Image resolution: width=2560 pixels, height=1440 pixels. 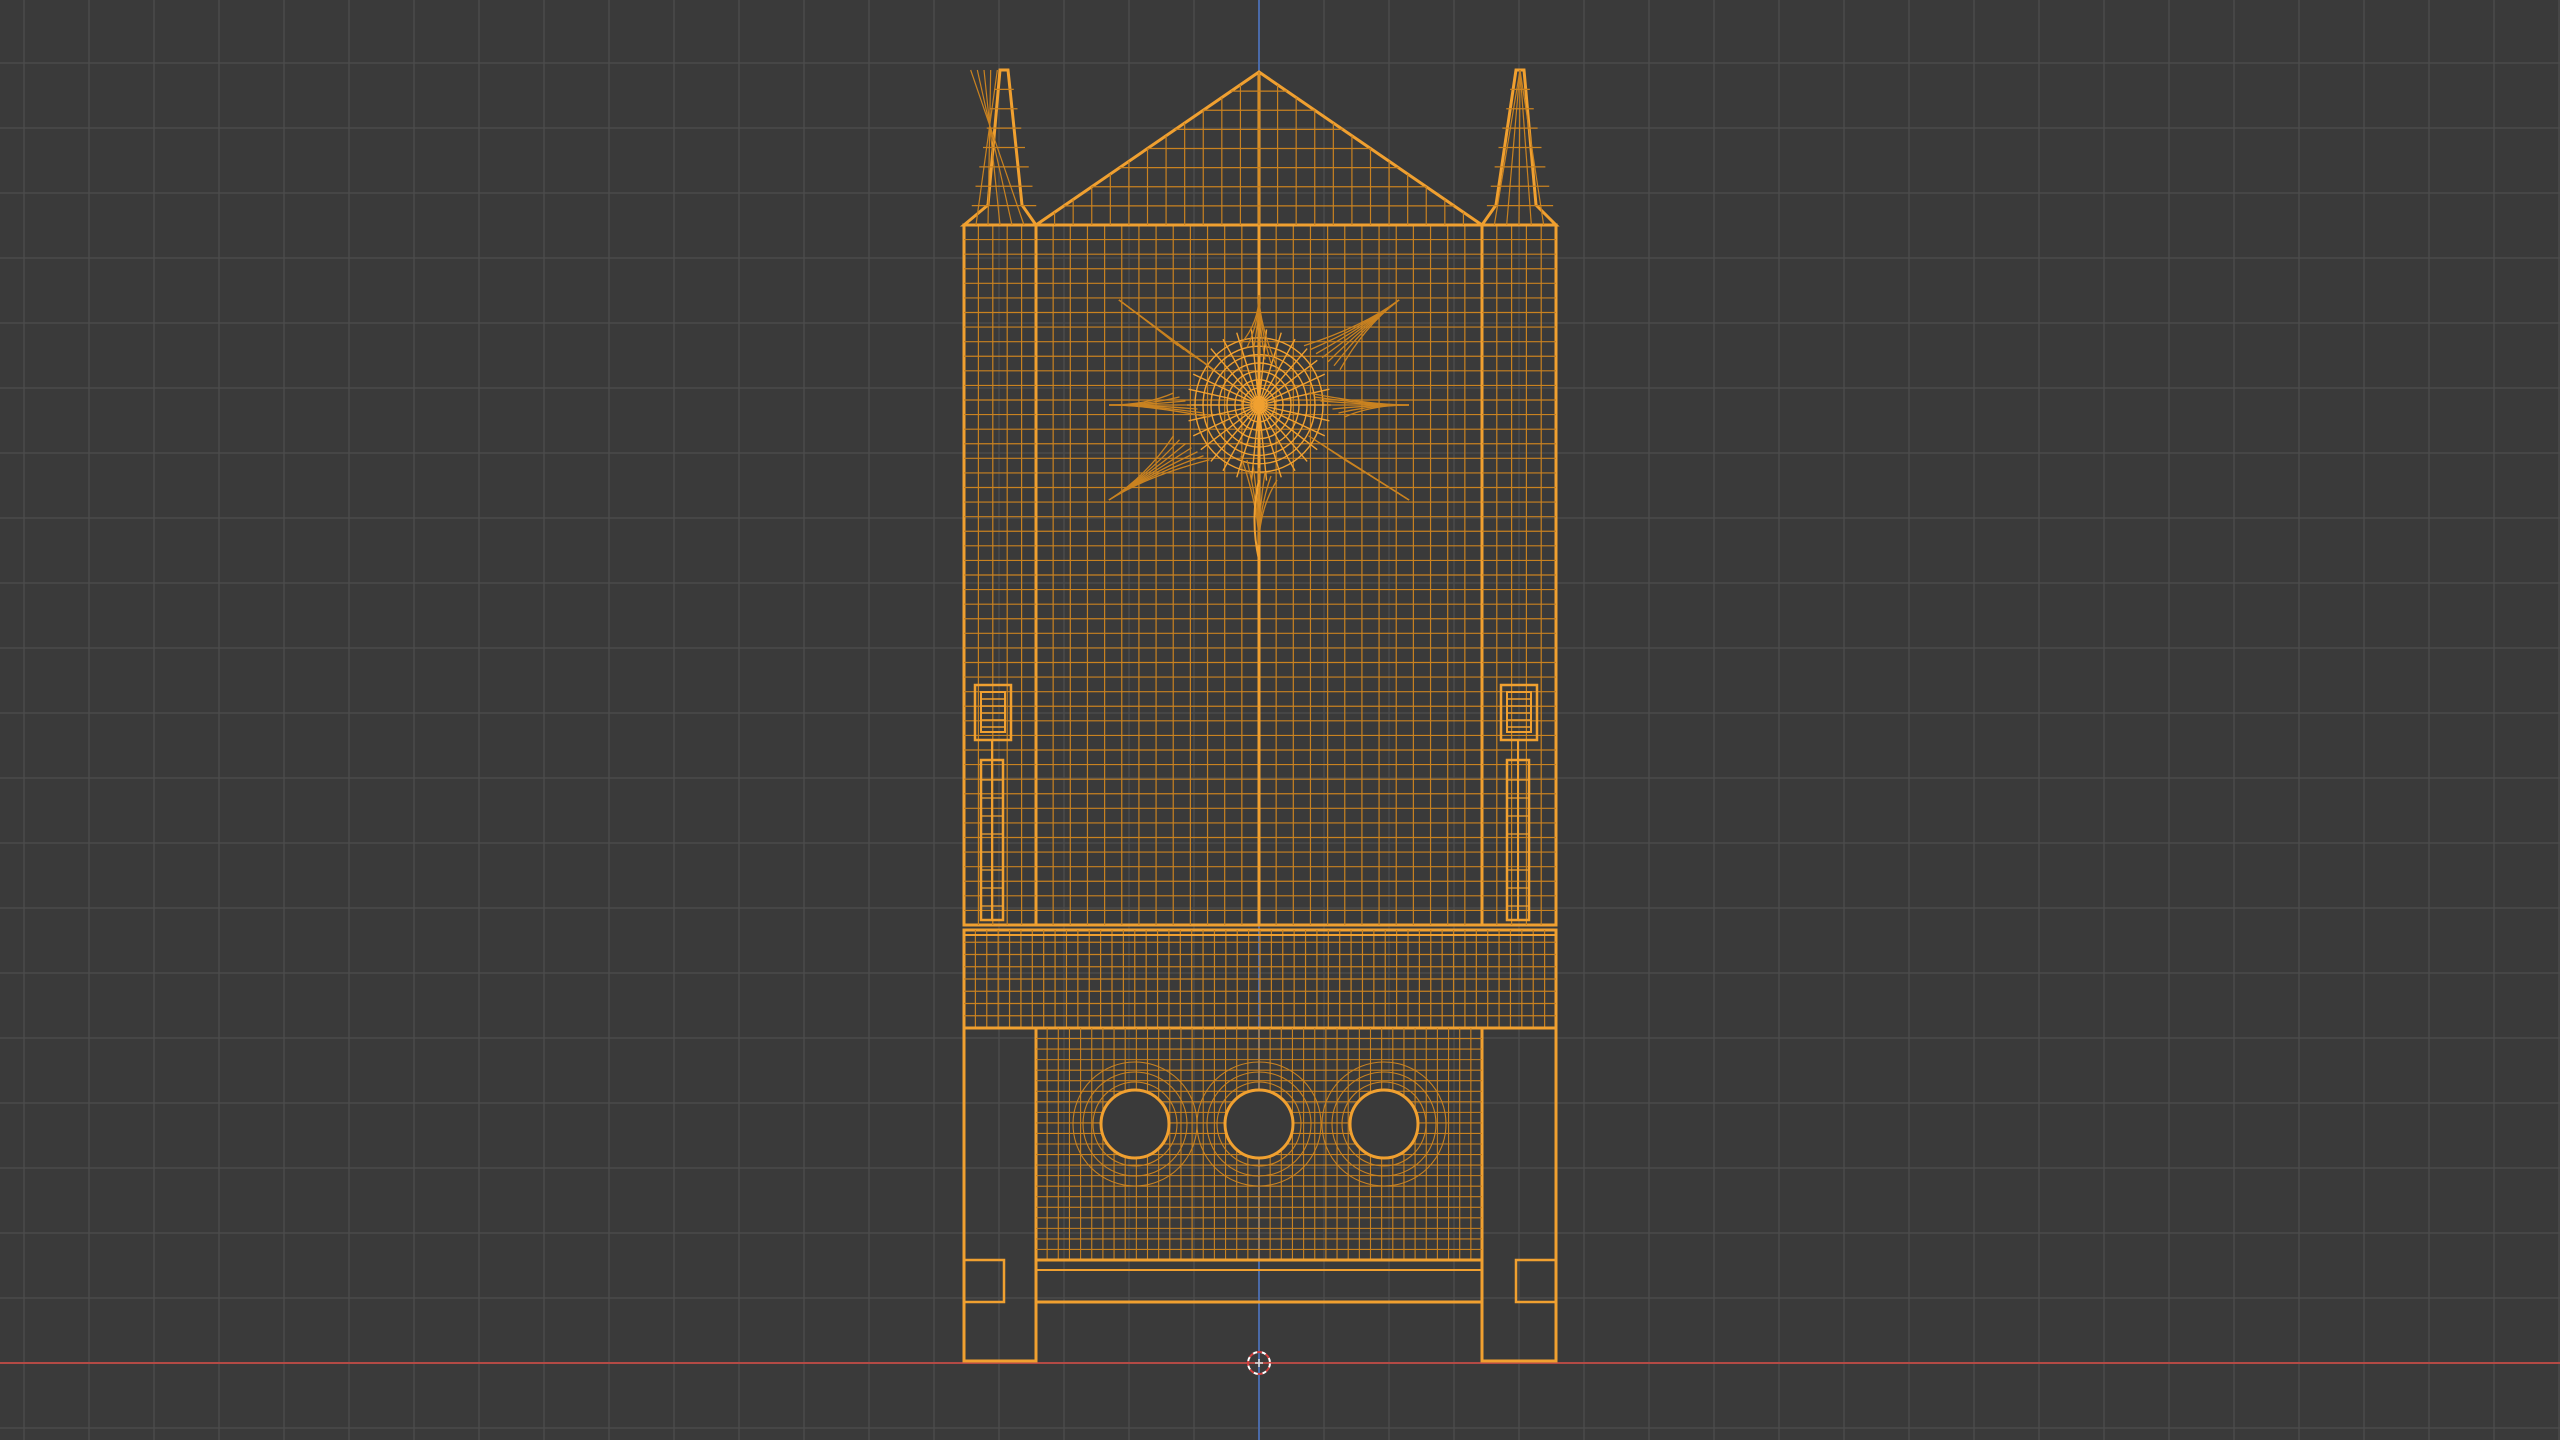 What do you see at coordinates (993, 802) in the screenshot?
I see `left-armrest` at bounding box center [993, 802].